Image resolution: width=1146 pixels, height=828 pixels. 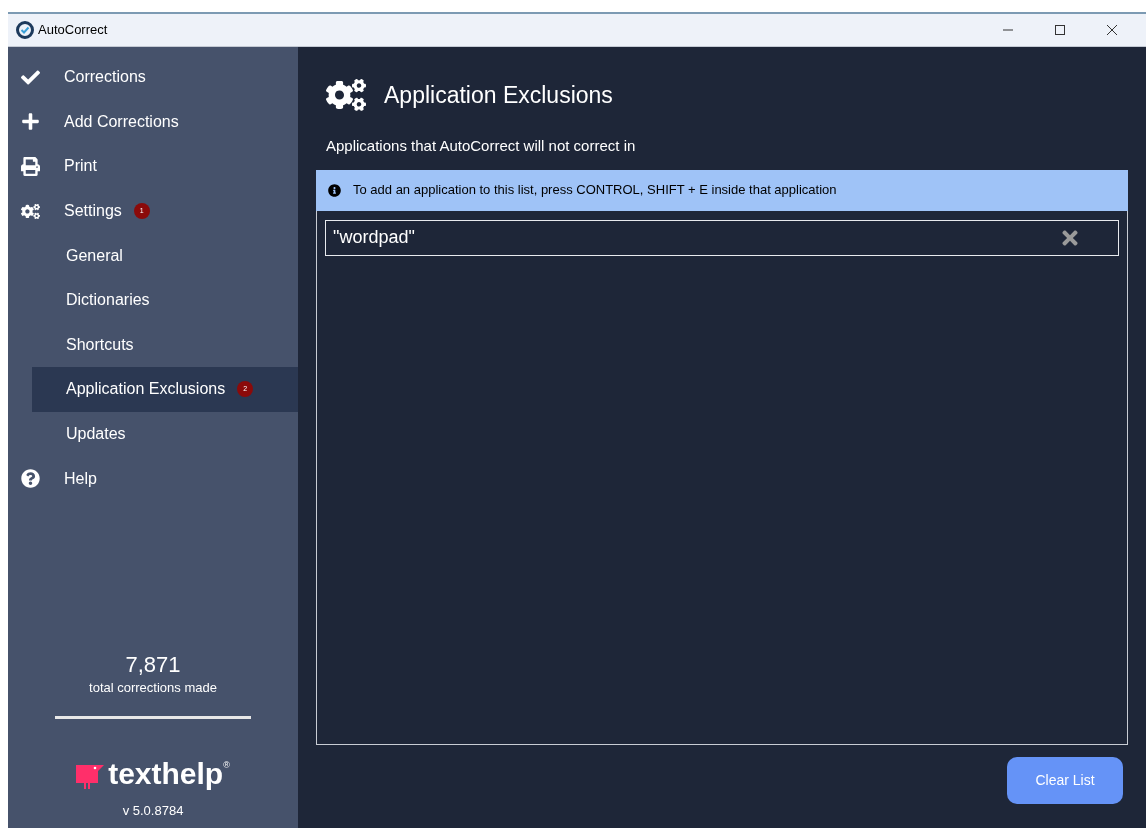 I want to click on nav-item: Corrections, so click(x=153, y=77).